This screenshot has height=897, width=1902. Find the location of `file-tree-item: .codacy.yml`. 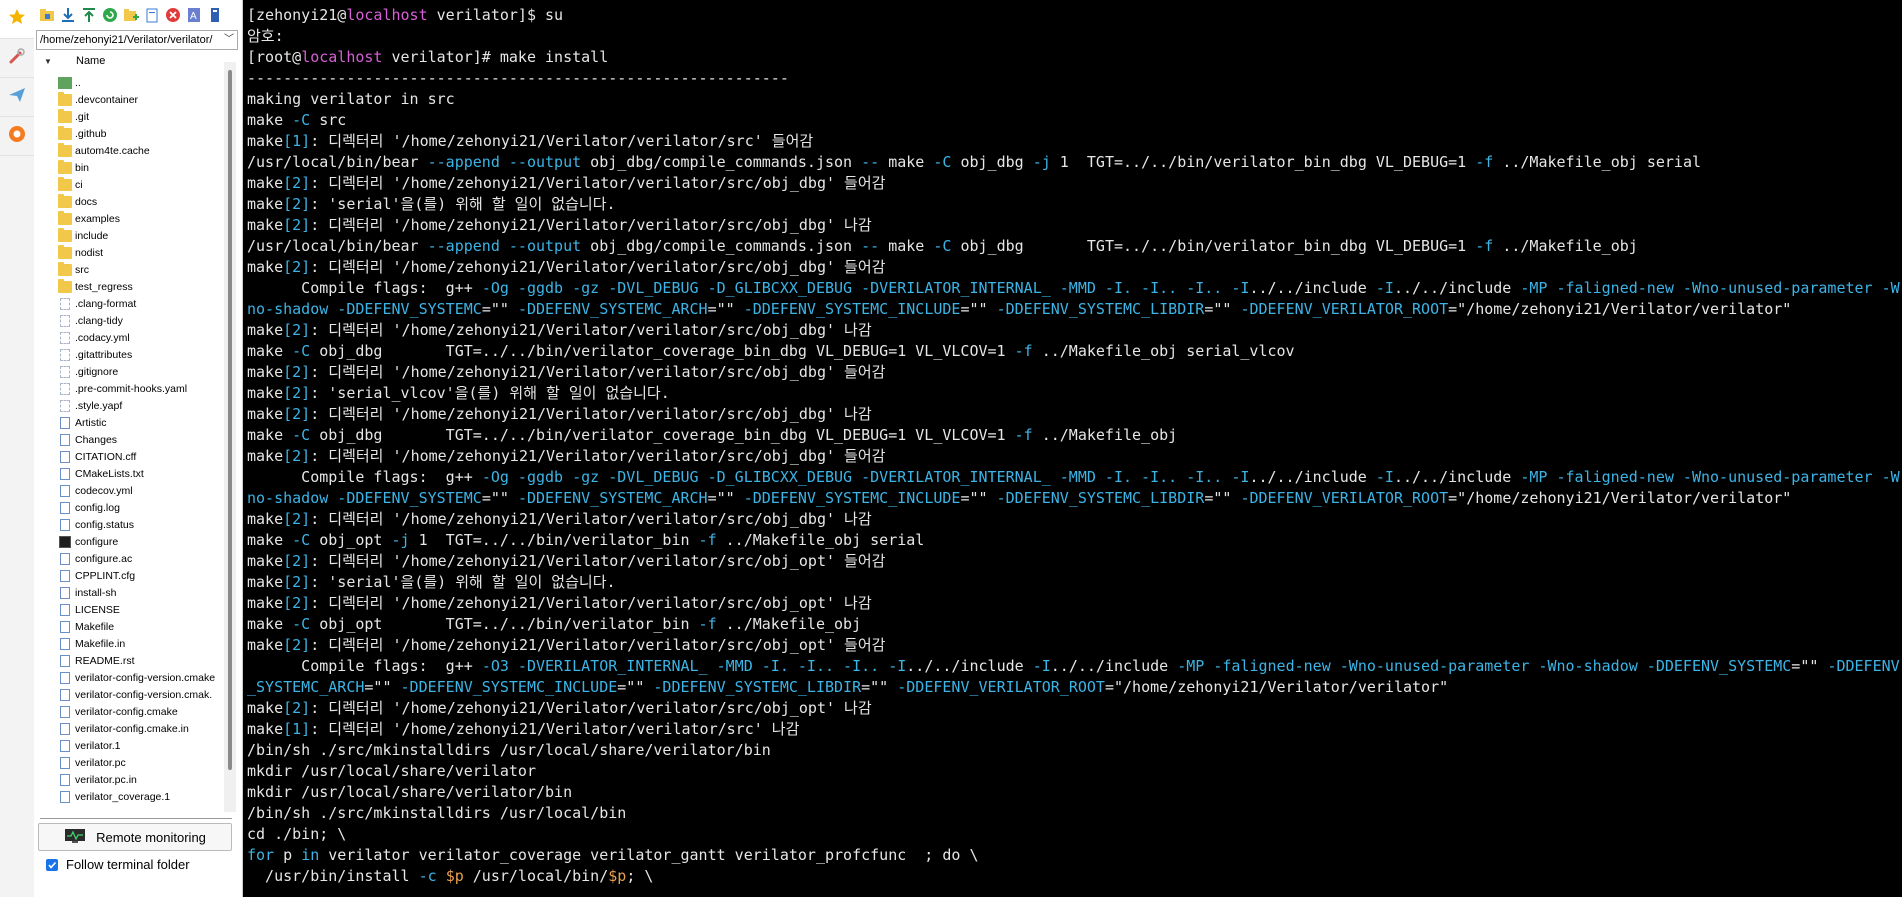

file-tree-item: .codacy.yml is located at coordinates (128, 337).